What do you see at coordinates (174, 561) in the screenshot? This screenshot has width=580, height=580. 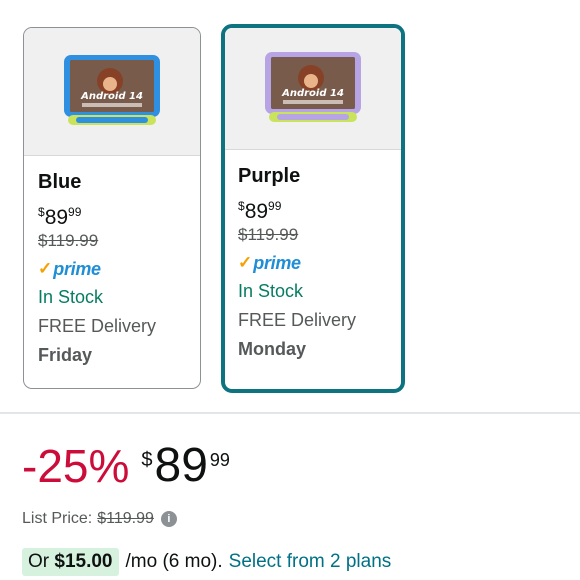 I see `plan-term: /mo (6 mo).` at bounding box center [174, 561].